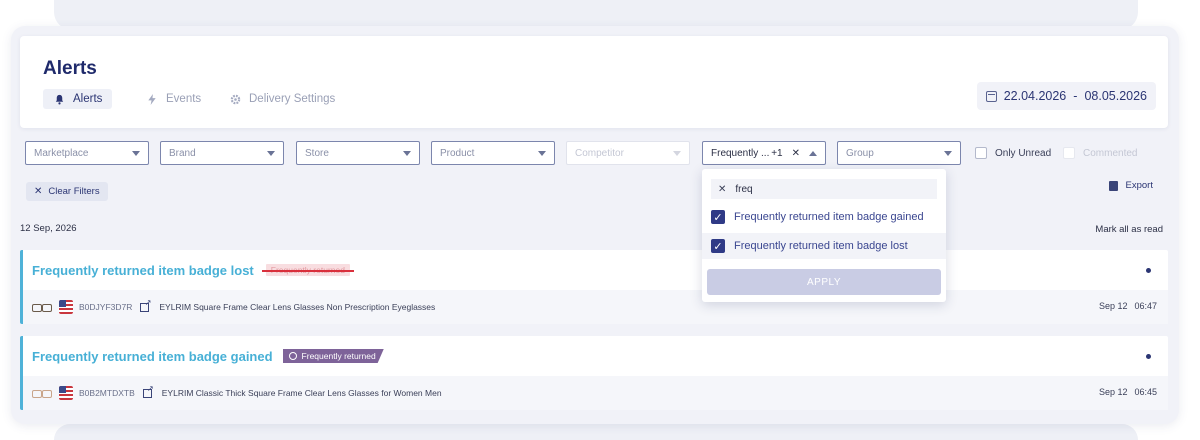 The image size is (1200, 440). What do you see at coordinates (70, 68) in the screenshot?
I see `page-title: Alerts` at bounding box center [70, 68].